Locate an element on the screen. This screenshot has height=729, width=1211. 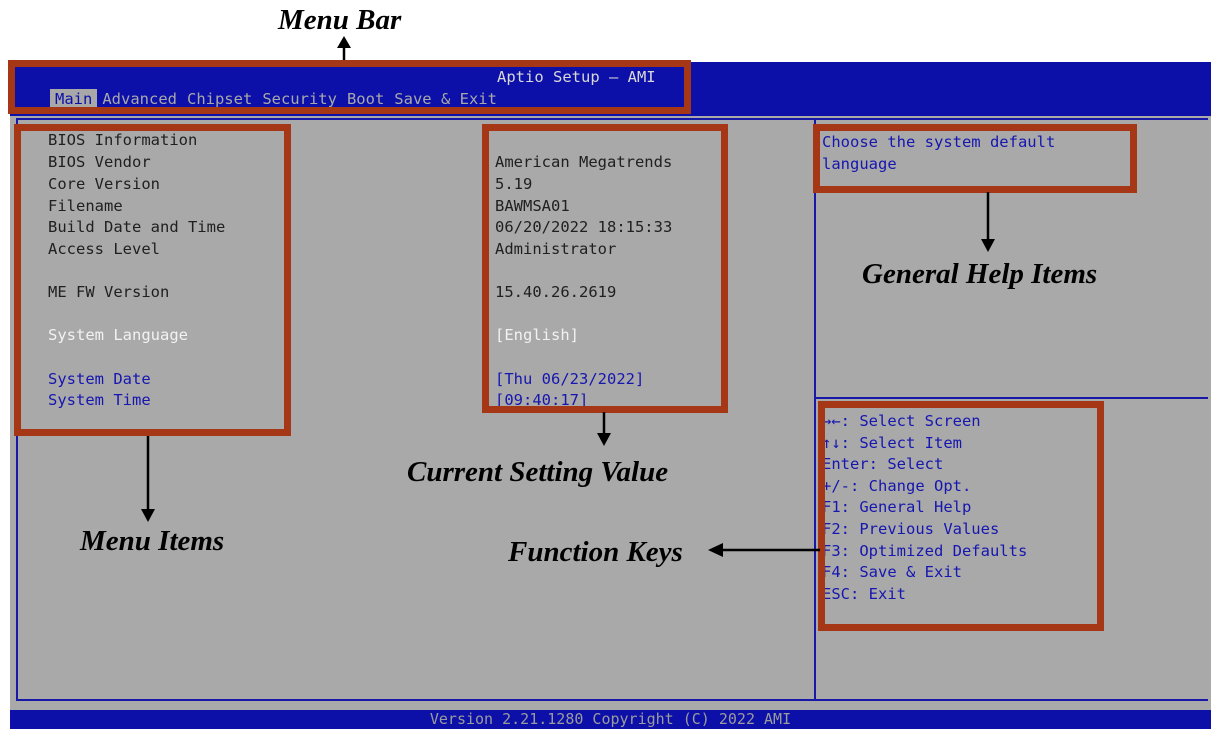
general-help-items-callout: General Help Items is located at coordinates (980, 274).